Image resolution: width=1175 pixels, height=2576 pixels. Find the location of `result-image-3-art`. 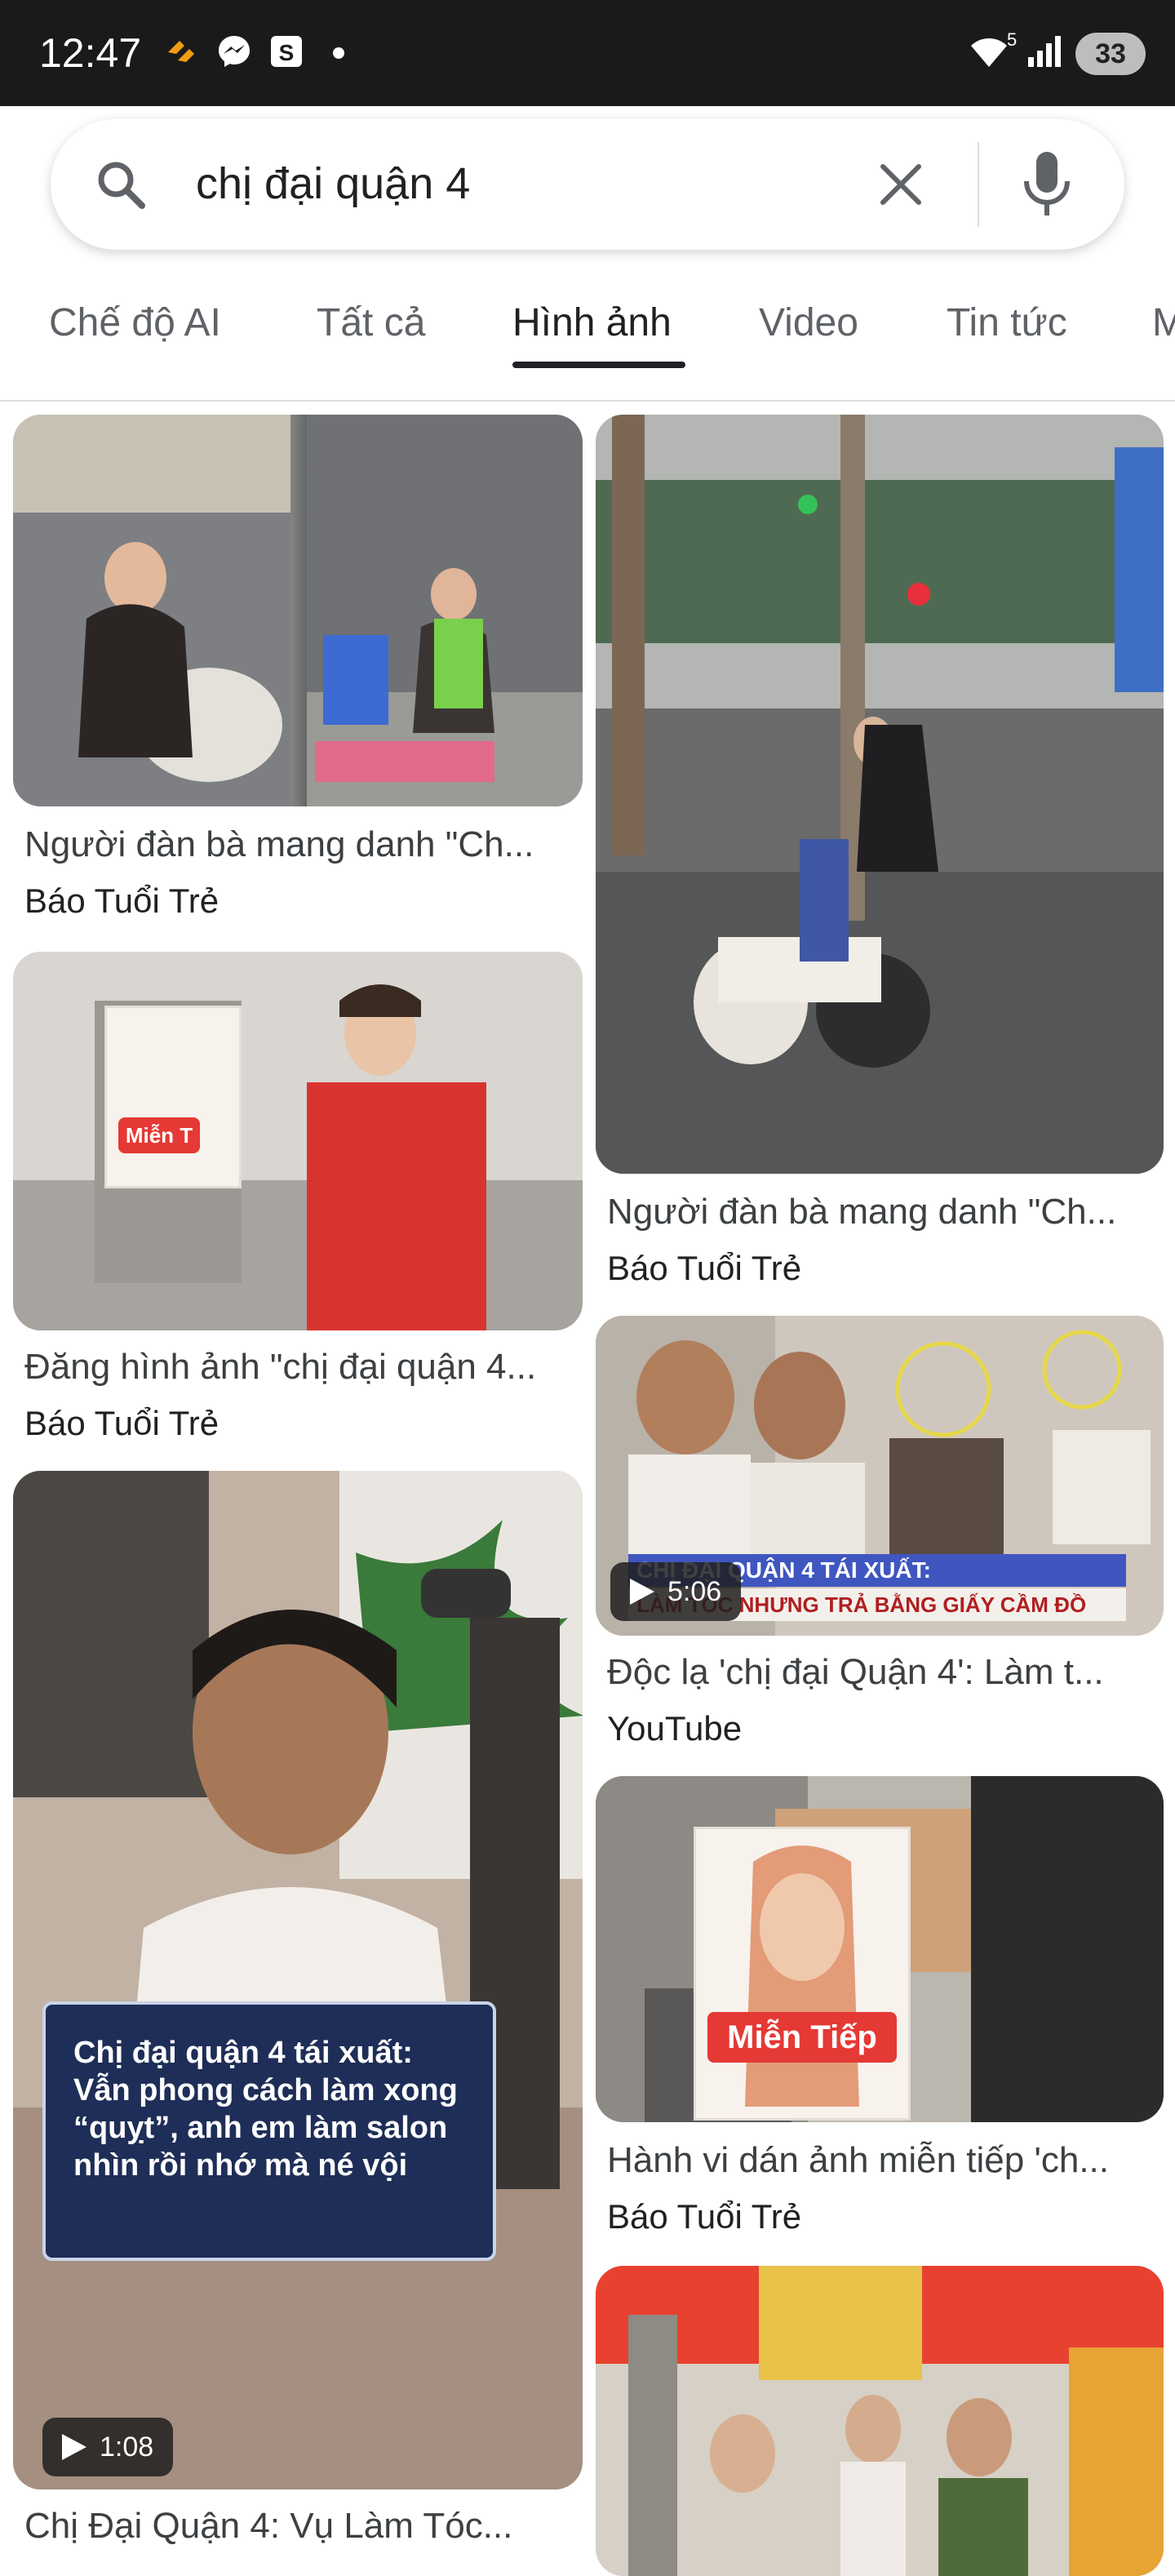

result-image-3-art is located at coordinates (298, 1141).